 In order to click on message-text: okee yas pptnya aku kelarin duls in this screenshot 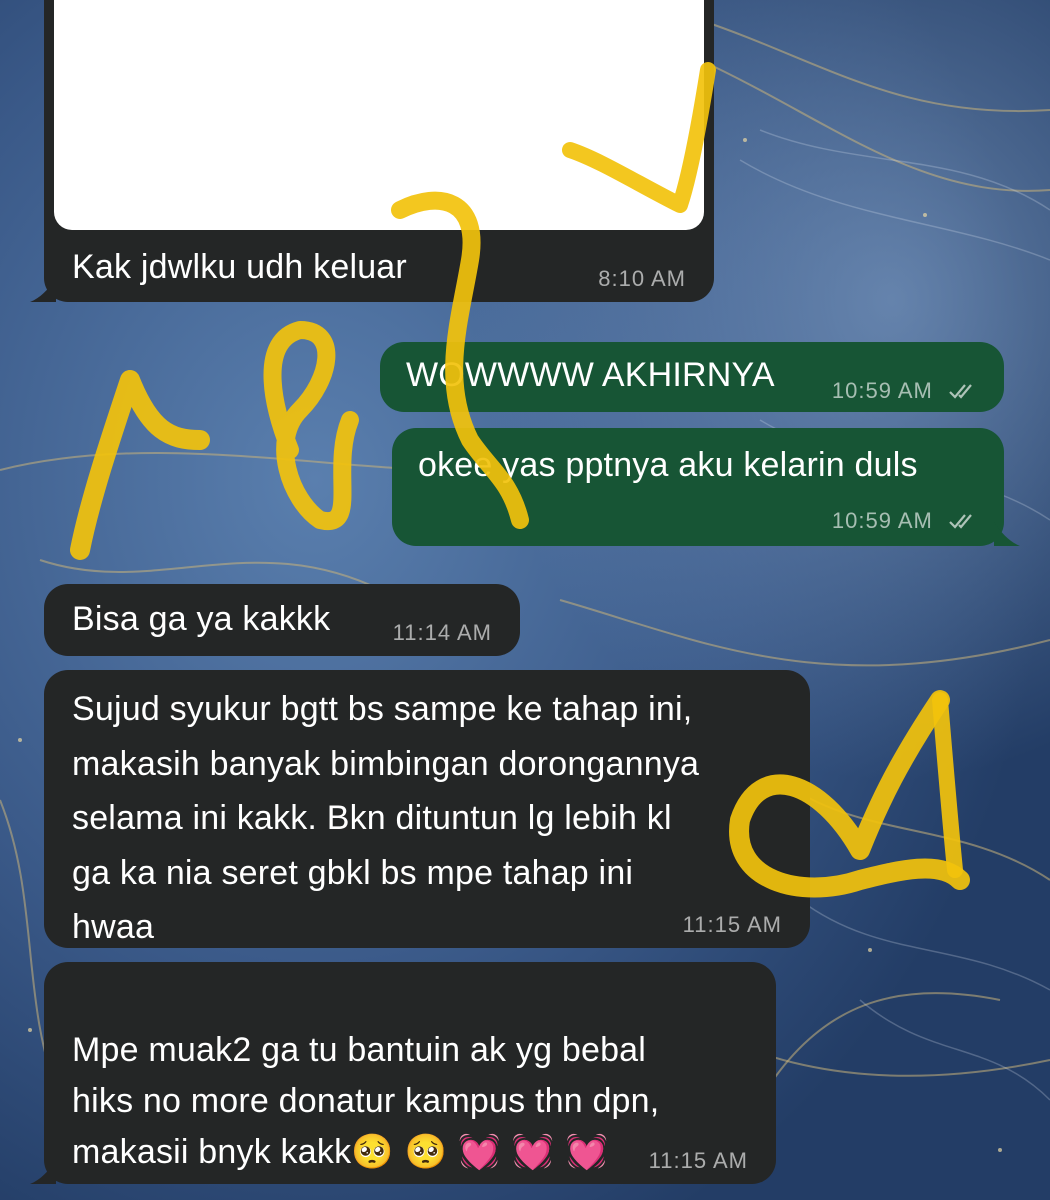, I will do `click(668, 465)`.